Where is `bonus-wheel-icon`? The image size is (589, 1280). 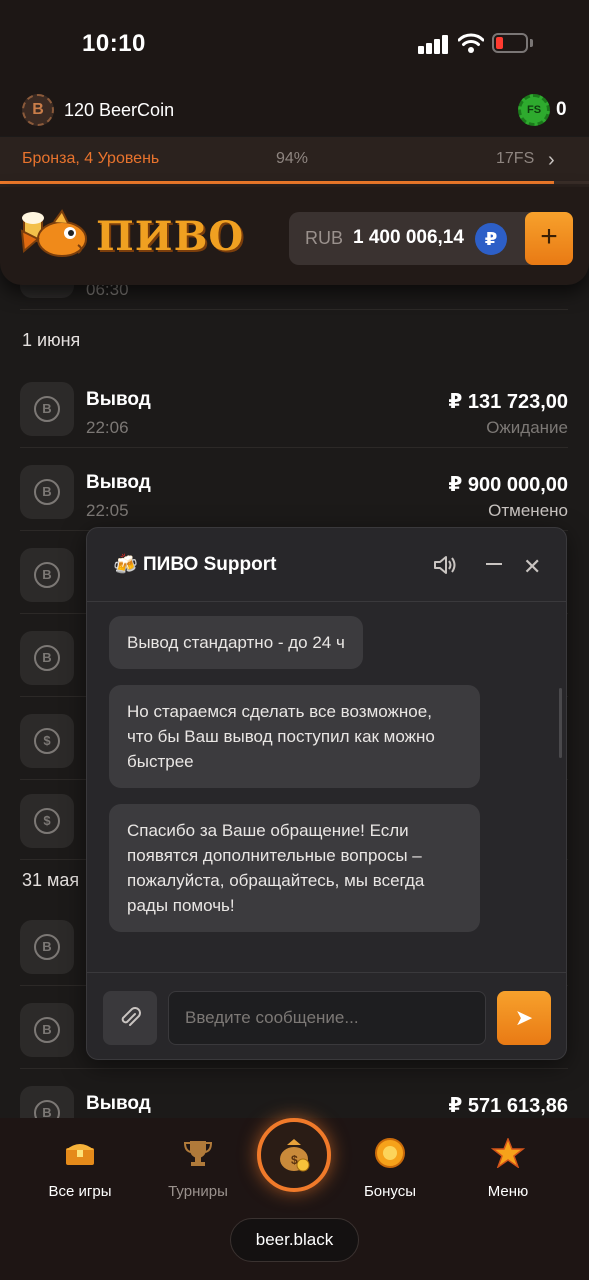 bonus-wheel-icon is located at coordinates (390, 1153).